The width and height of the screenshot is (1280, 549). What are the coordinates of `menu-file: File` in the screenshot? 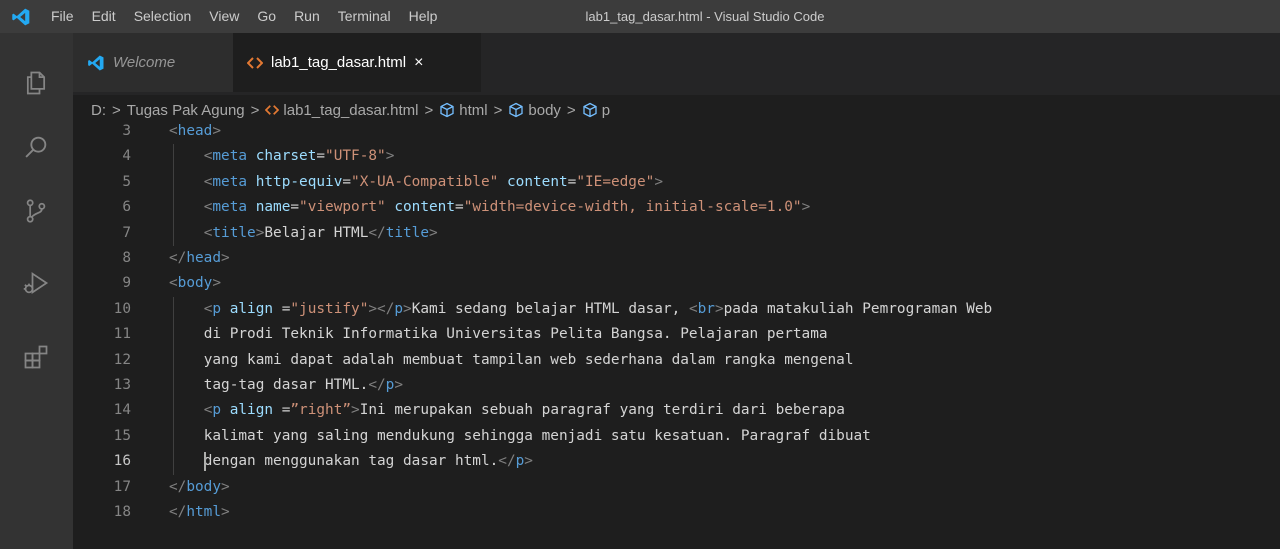 It's located at (62, 16).